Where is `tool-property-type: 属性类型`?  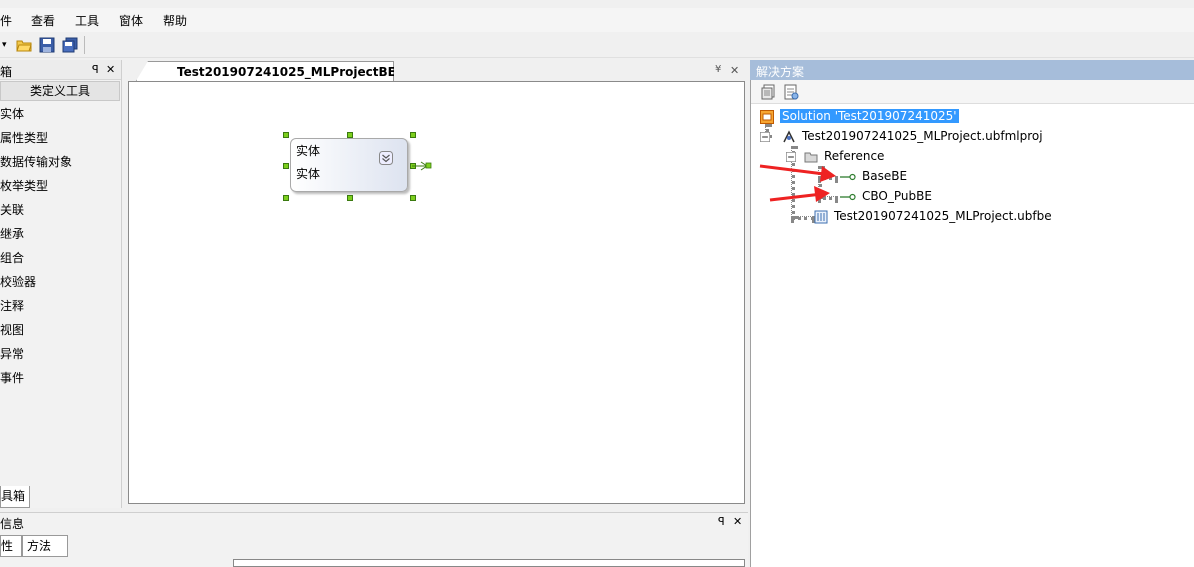 tool-property-type: 属性类型 is located at coordinates (24, 138).